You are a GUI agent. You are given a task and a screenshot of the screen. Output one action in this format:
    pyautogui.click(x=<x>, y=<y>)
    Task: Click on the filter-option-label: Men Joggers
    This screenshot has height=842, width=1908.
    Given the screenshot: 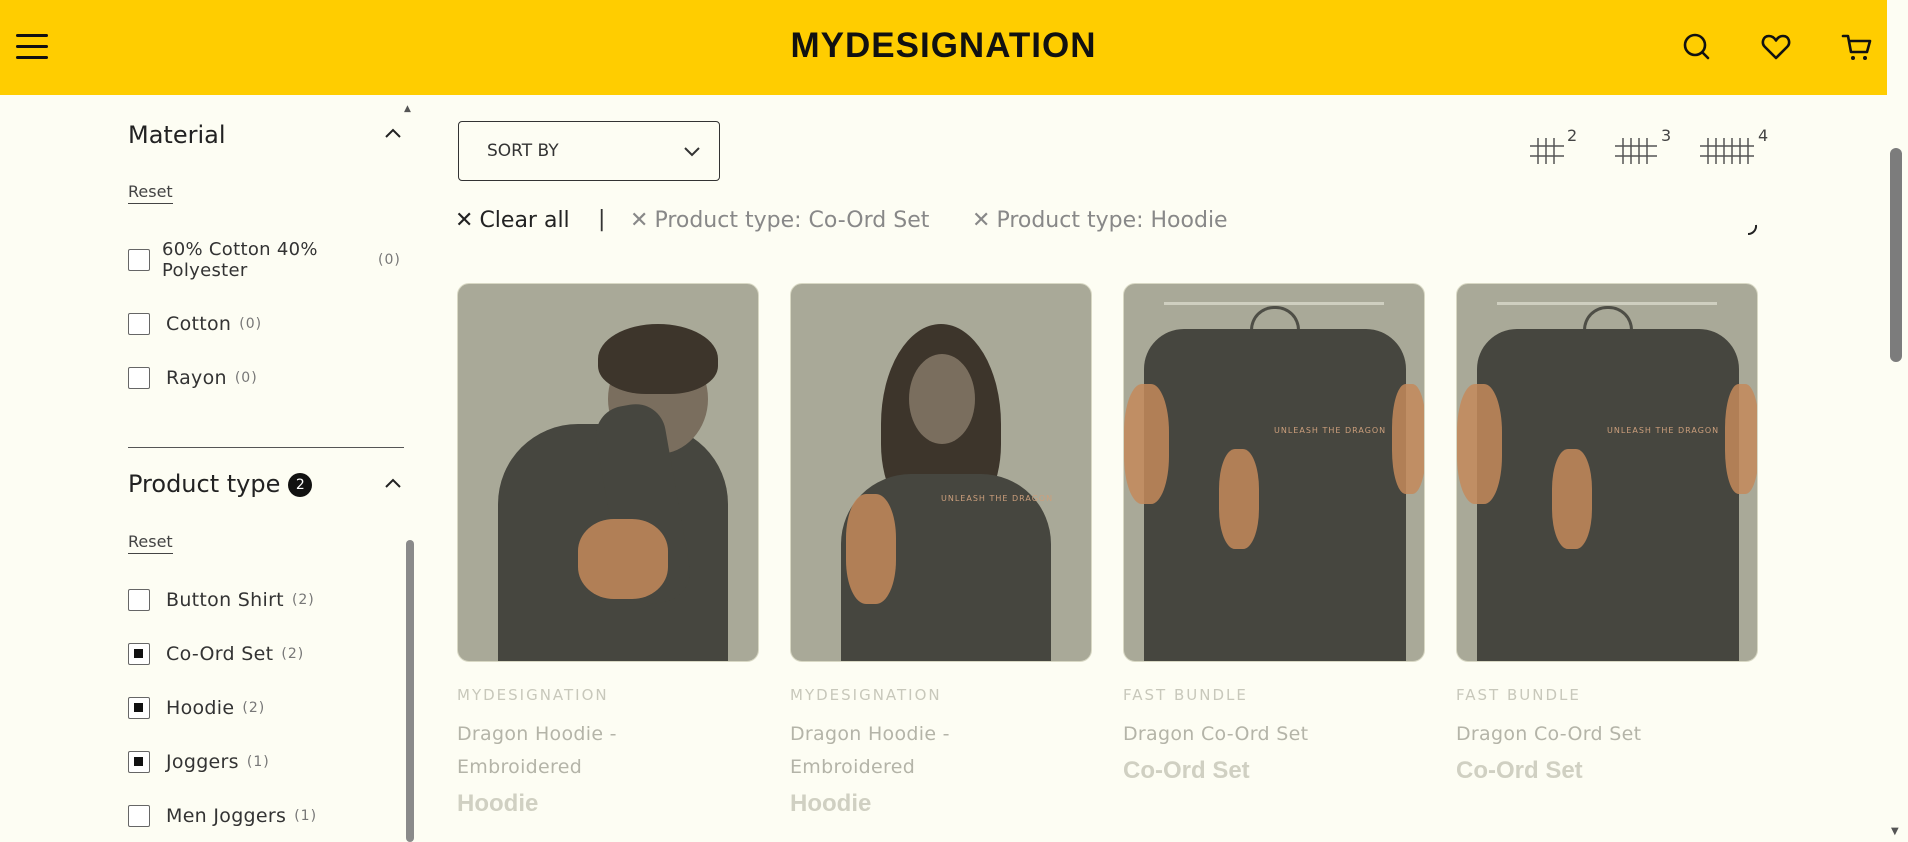 What is the action you would take?
    pyautogui.click(x=226, y=816)
    